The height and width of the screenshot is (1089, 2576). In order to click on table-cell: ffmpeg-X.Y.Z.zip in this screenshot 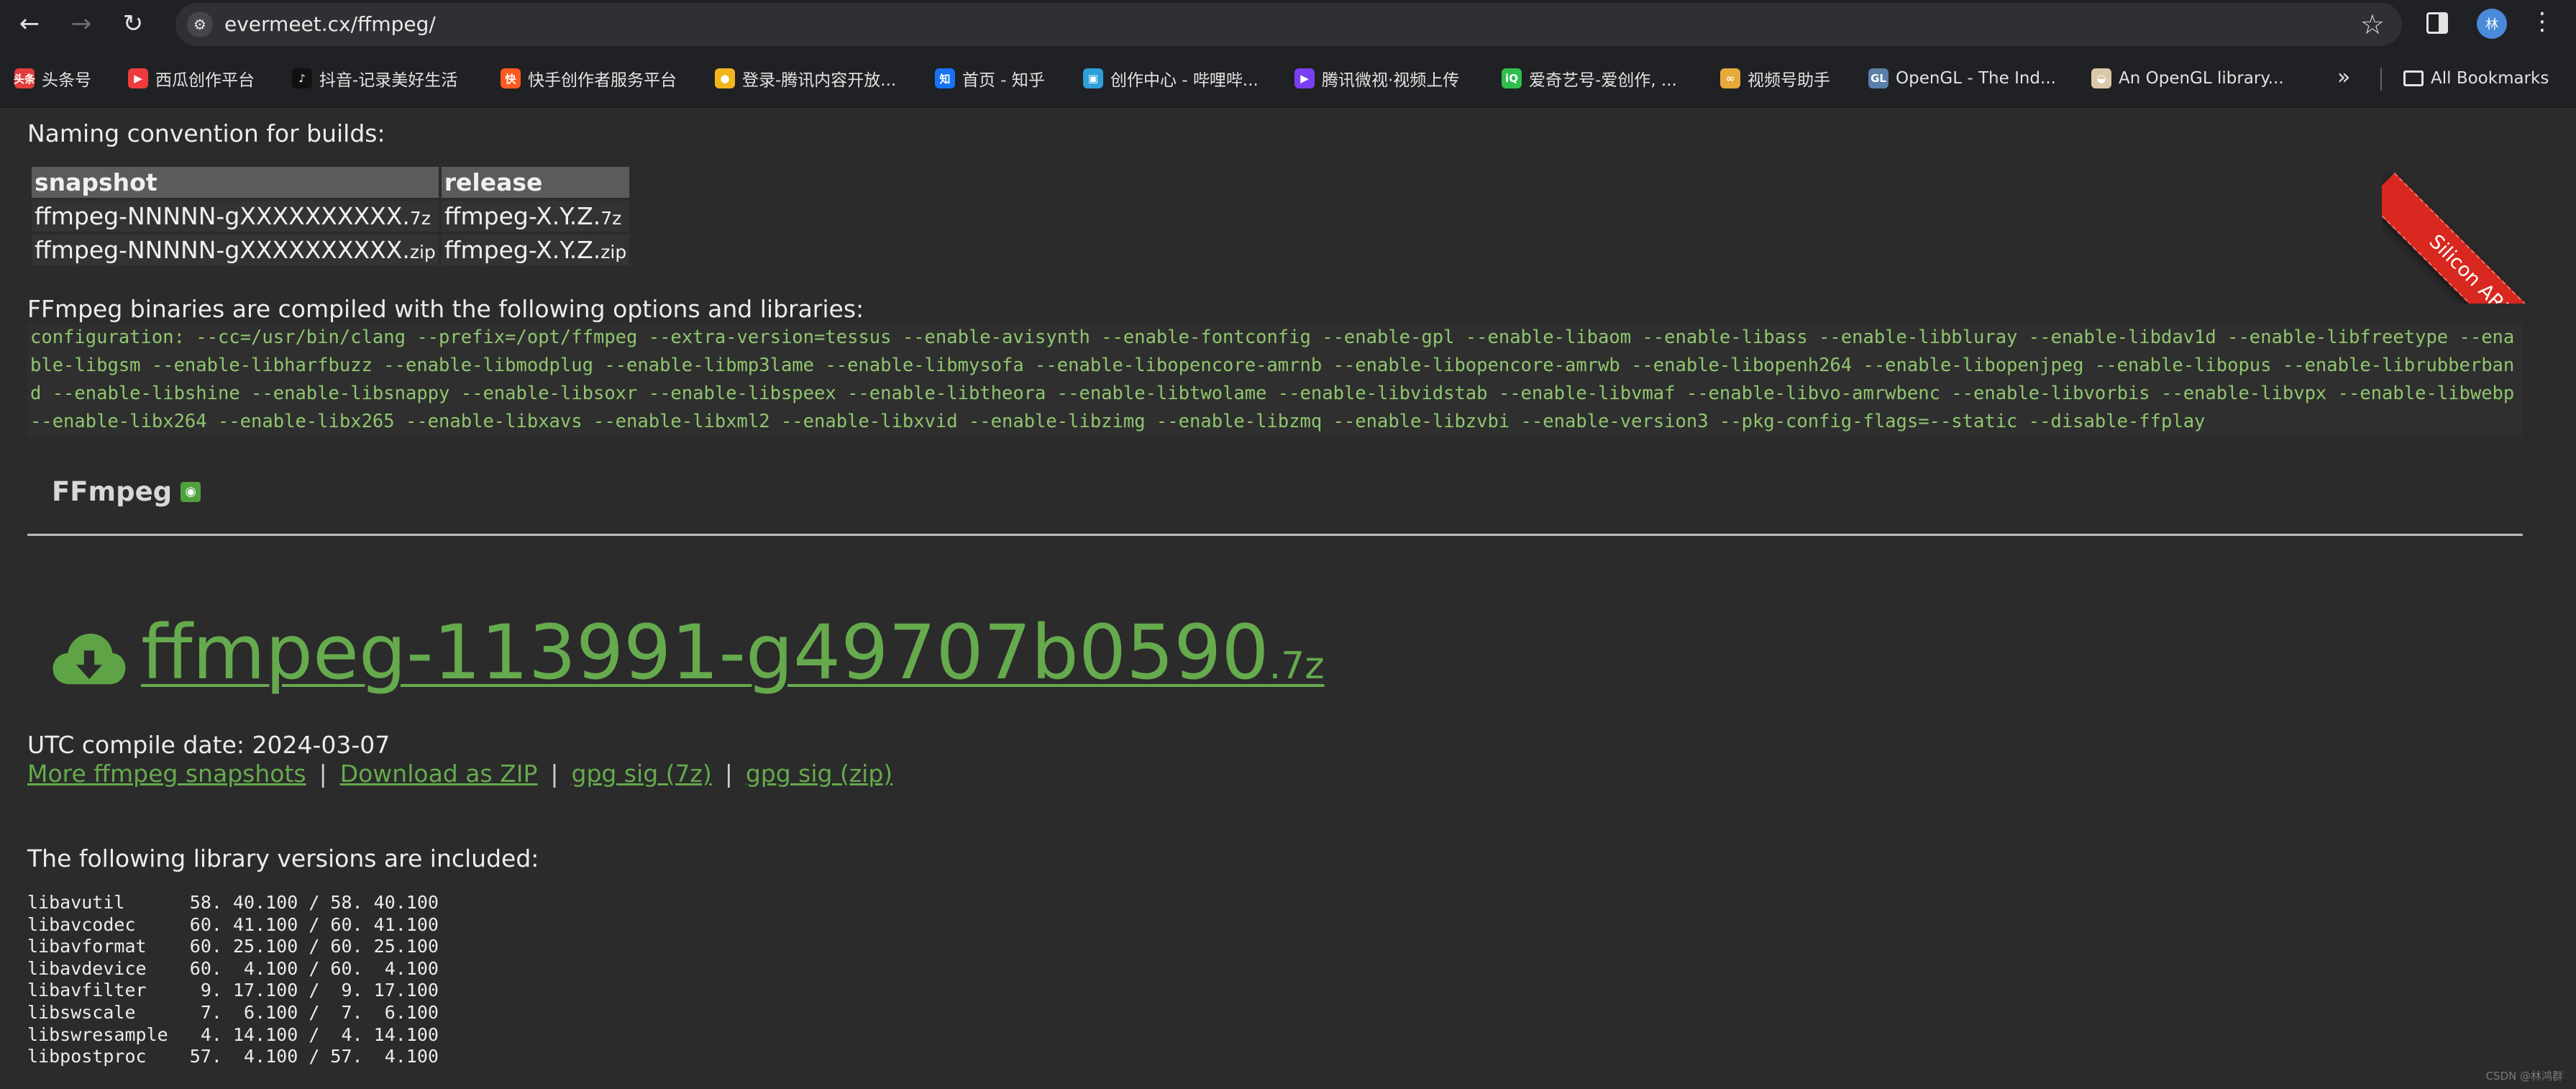, I will do `click(535, 249)`.